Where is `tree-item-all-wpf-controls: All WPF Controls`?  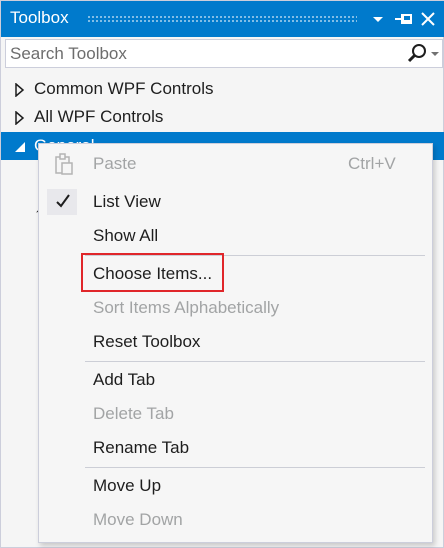
tree-item-all-wpf-controls: All WPF Controls is located at coordinates (222, 117).